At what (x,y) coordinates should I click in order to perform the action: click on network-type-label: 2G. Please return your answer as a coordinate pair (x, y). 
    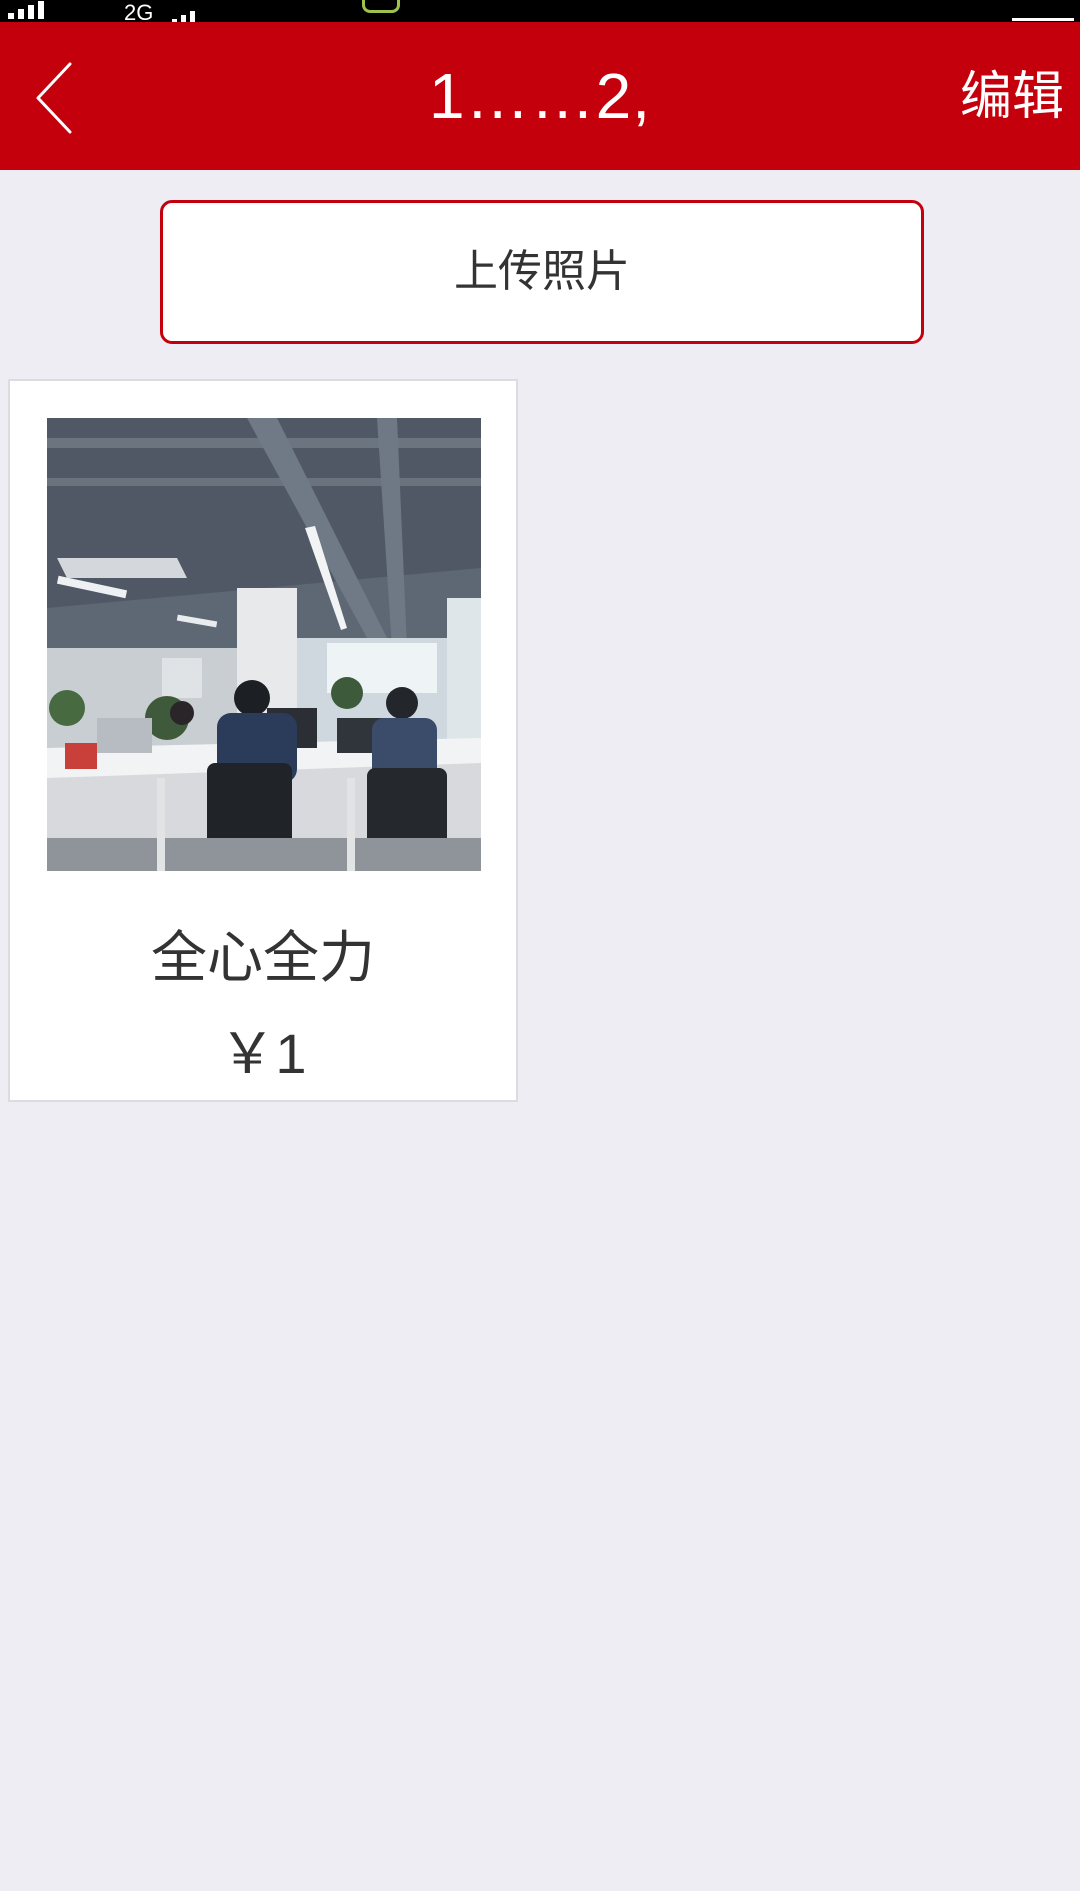
    Looking at the image, I should click on (139, 11).